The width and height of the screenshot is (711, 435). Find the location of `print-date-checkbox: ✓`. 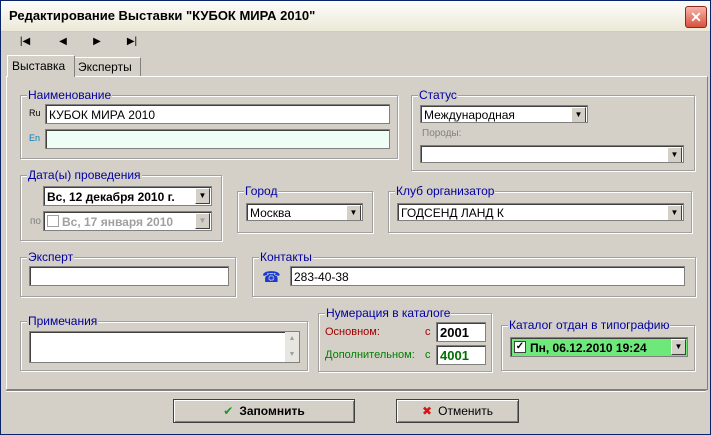

print-date-checkbox: ✓ is located at coordinates (520, 347).